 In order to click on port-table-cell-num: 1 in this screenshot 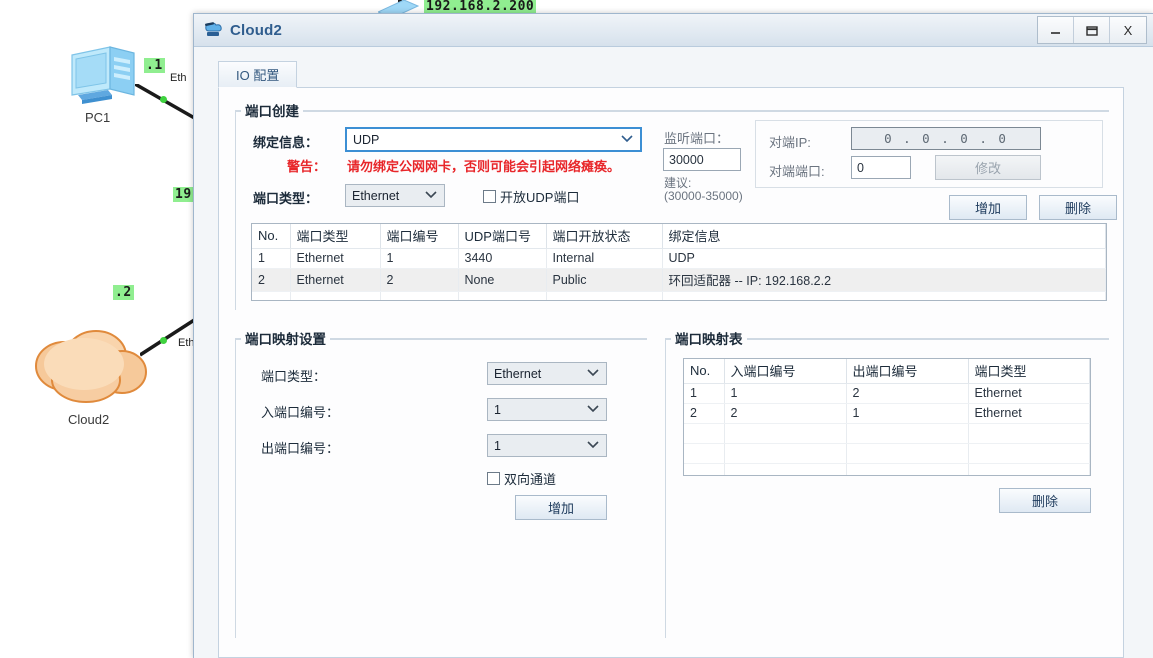, I will do `click(419, 258)`.